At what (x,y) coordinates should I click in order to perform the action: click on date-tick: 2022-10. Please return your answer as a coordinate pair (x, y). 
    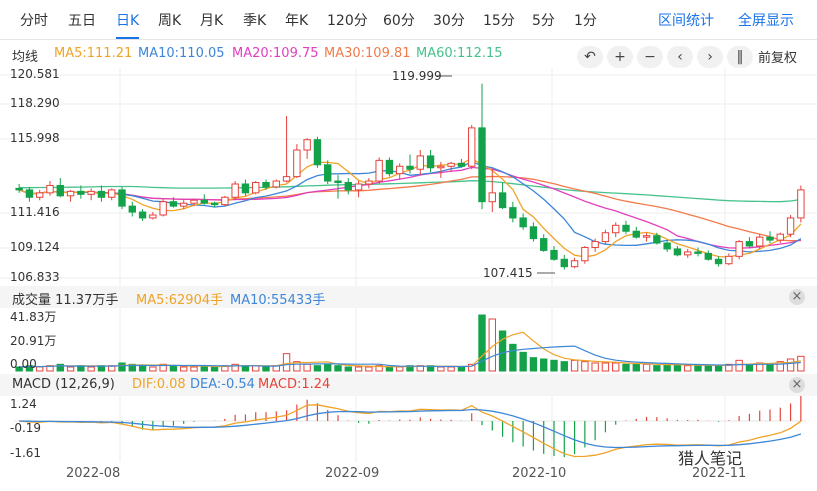
    Looking at the image, I should click on (539, 473).